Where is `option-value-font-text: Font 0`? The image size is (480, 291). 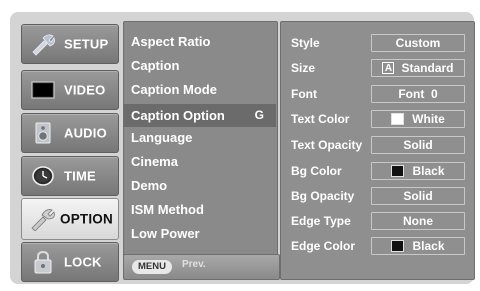 option-value-font-text: Font 0 is located at coordinates (418, 94).